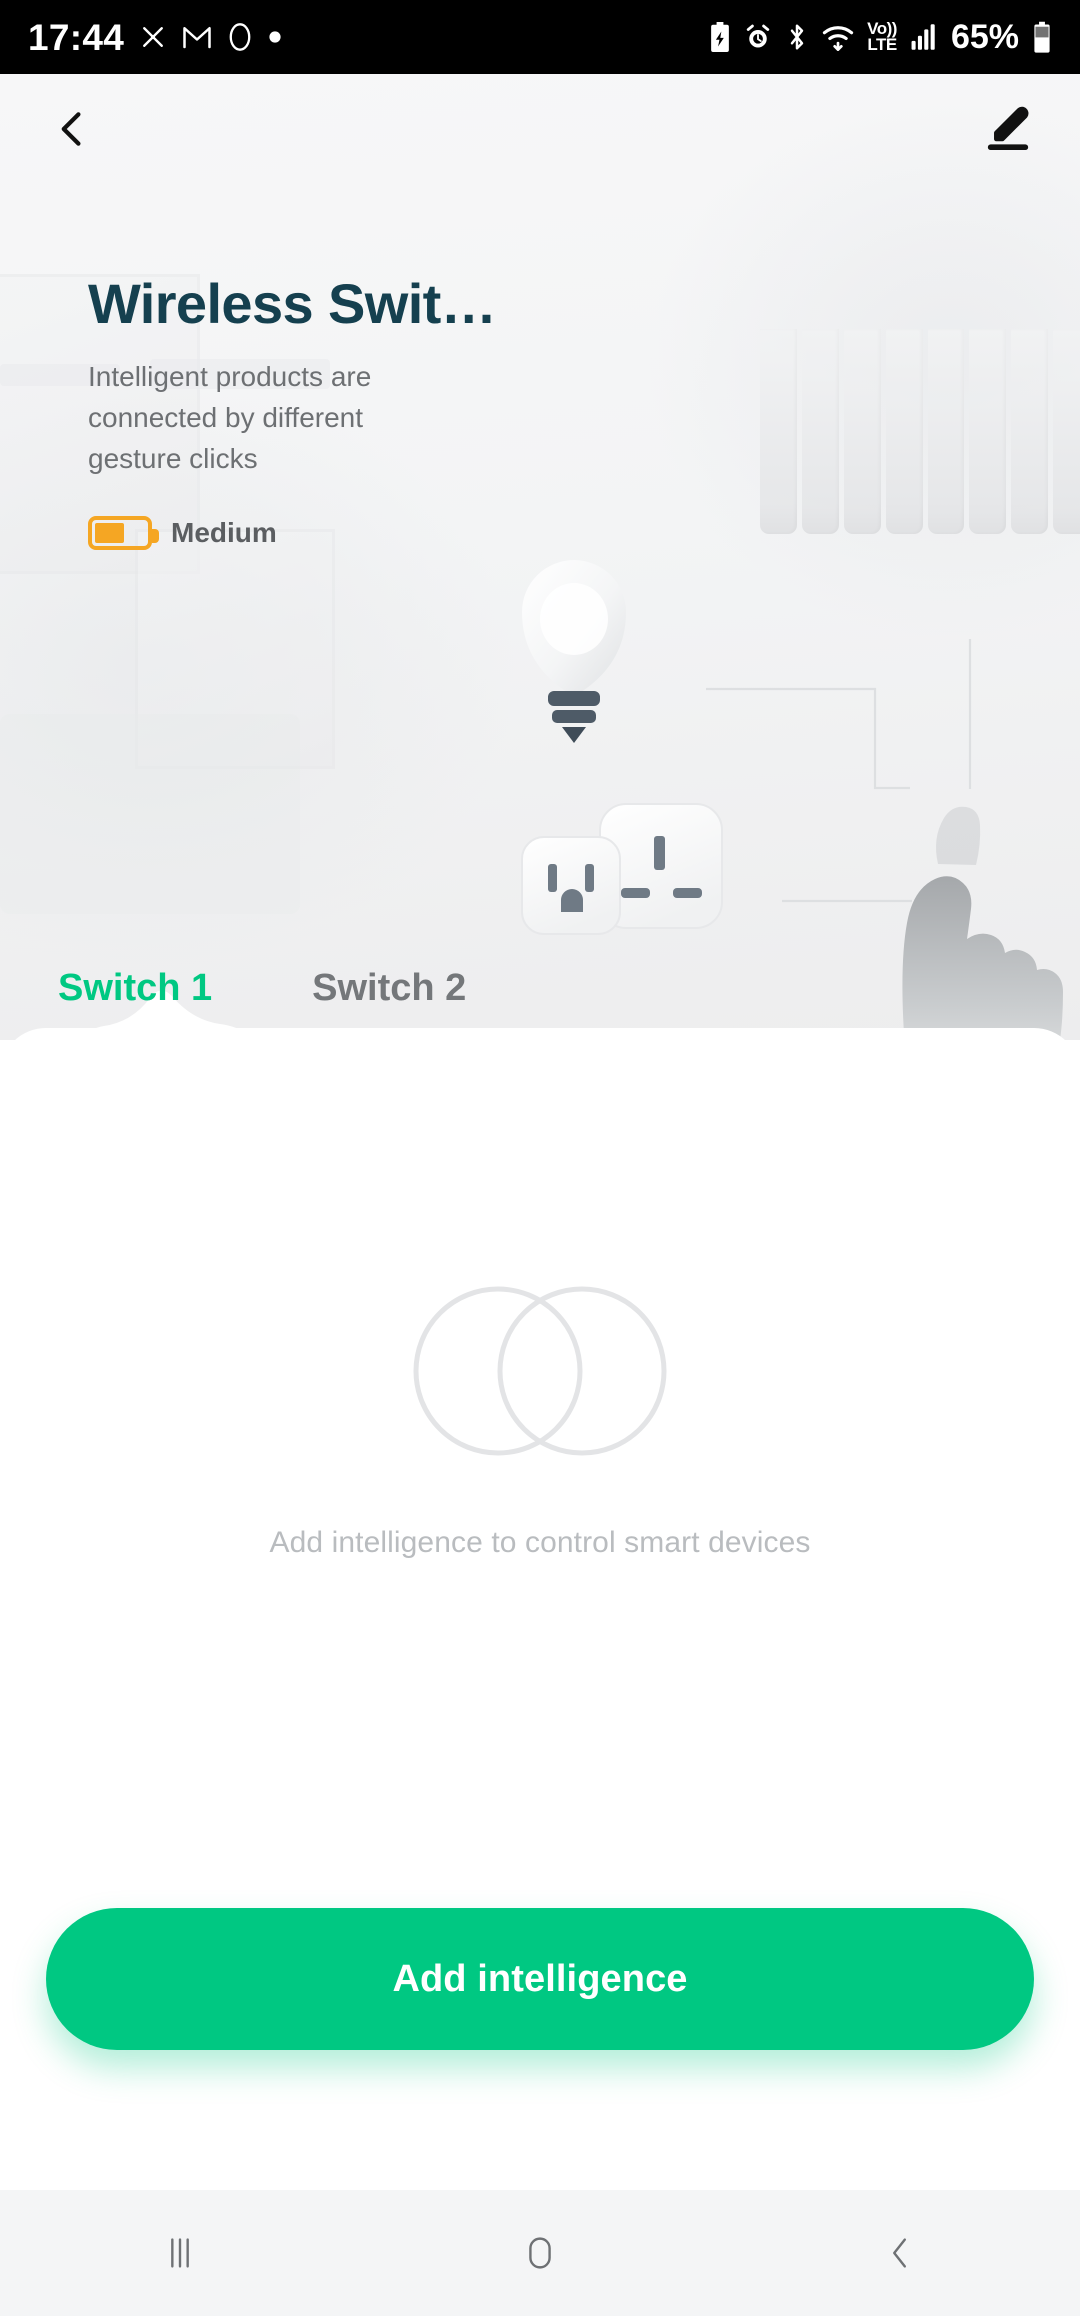 Image resolution: width=1080 pixels, height=2316 pixels. I want to click on battery-fill-bar, so click(109, 532).